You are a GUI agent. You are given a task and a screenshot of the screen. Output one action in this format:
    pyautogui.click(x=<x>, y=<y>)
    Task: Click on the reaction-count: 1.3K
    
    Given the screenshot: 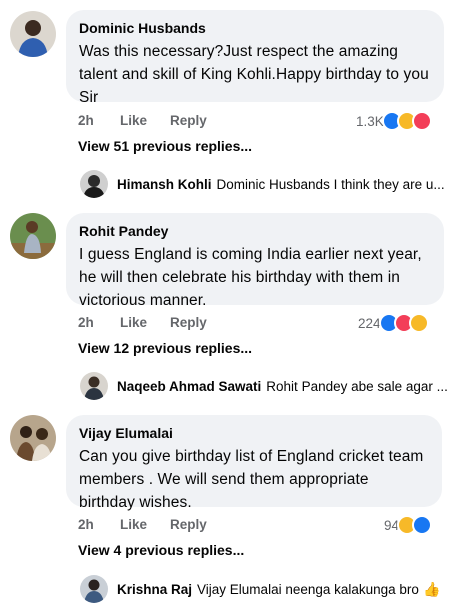 What is the action you would take?
    pyautogui.click(x=370, y=121)
    